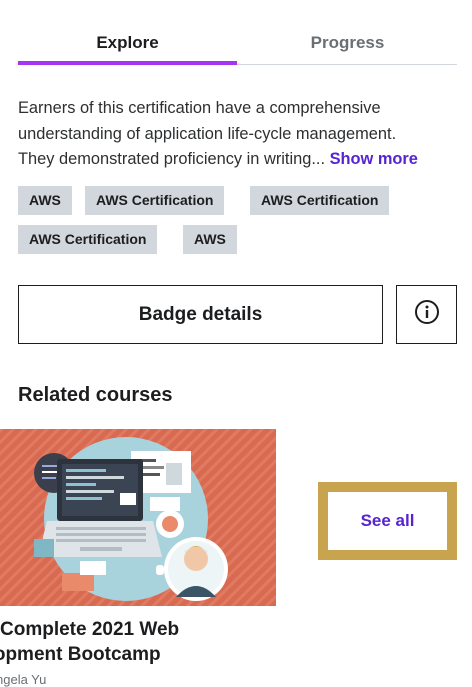  I want to click on show-more-link: Show more, so click(374, 159).